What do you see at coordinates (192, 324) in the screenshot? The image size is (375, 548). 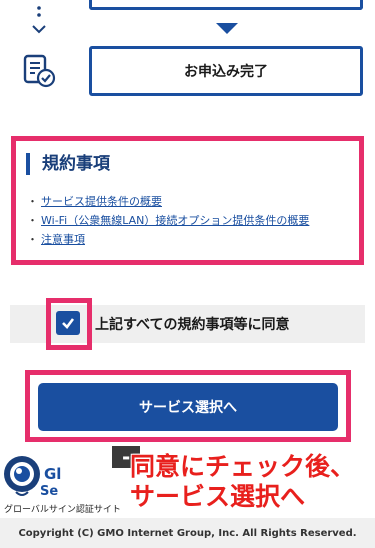 I see `agree-label: 上記すべての規約事項等に同意` at bounding box center [192, 324].